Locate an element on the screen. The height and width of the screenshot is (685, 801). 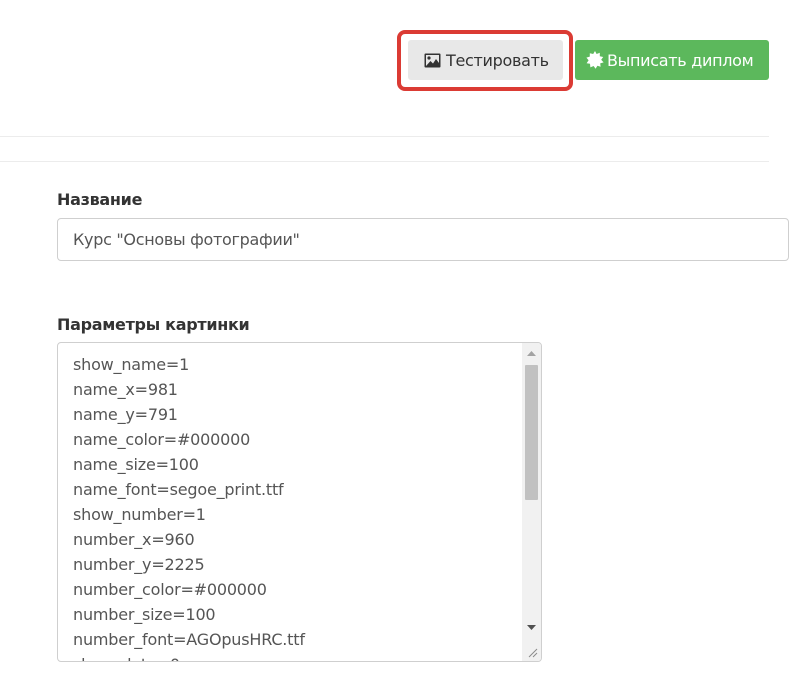
issue-diploma-button: Выписать диплом is located at coordinates (672, 60).